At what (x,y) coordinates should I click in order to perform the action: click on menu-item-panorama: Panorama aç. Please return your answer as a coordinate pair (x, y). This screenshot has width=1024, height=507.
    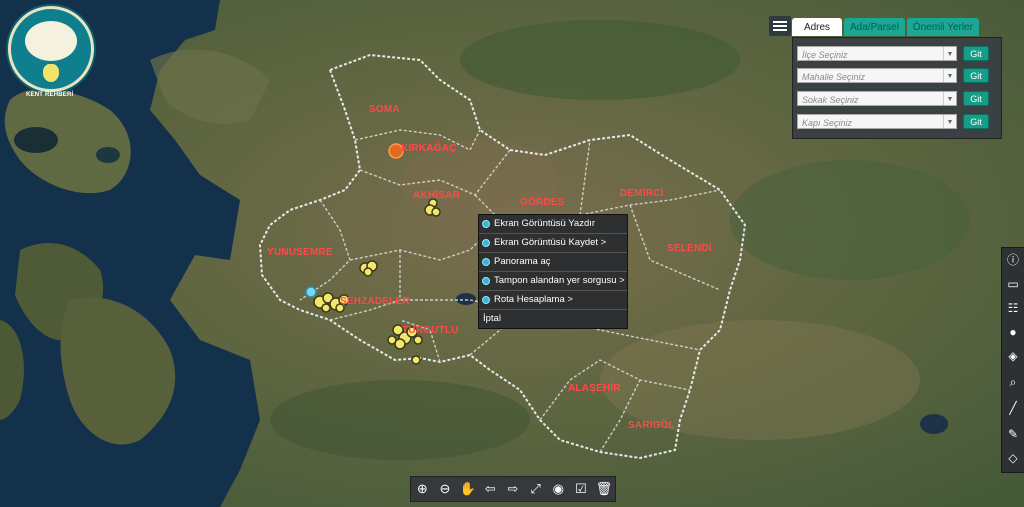
    Looking at the image, I should click on (553, 262).